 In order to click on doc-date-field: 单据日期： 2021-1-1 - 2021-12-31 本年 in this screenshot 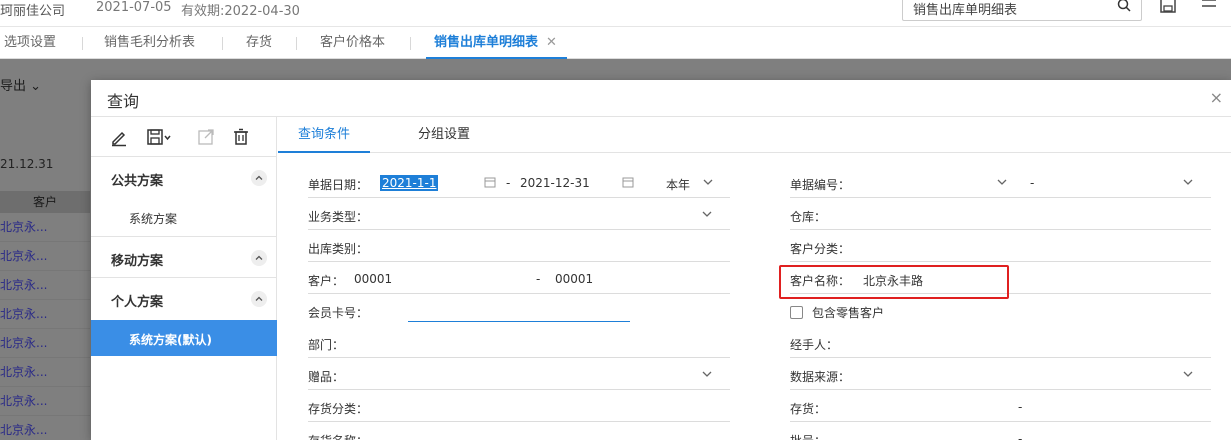, I will do `click(519, 183)`.